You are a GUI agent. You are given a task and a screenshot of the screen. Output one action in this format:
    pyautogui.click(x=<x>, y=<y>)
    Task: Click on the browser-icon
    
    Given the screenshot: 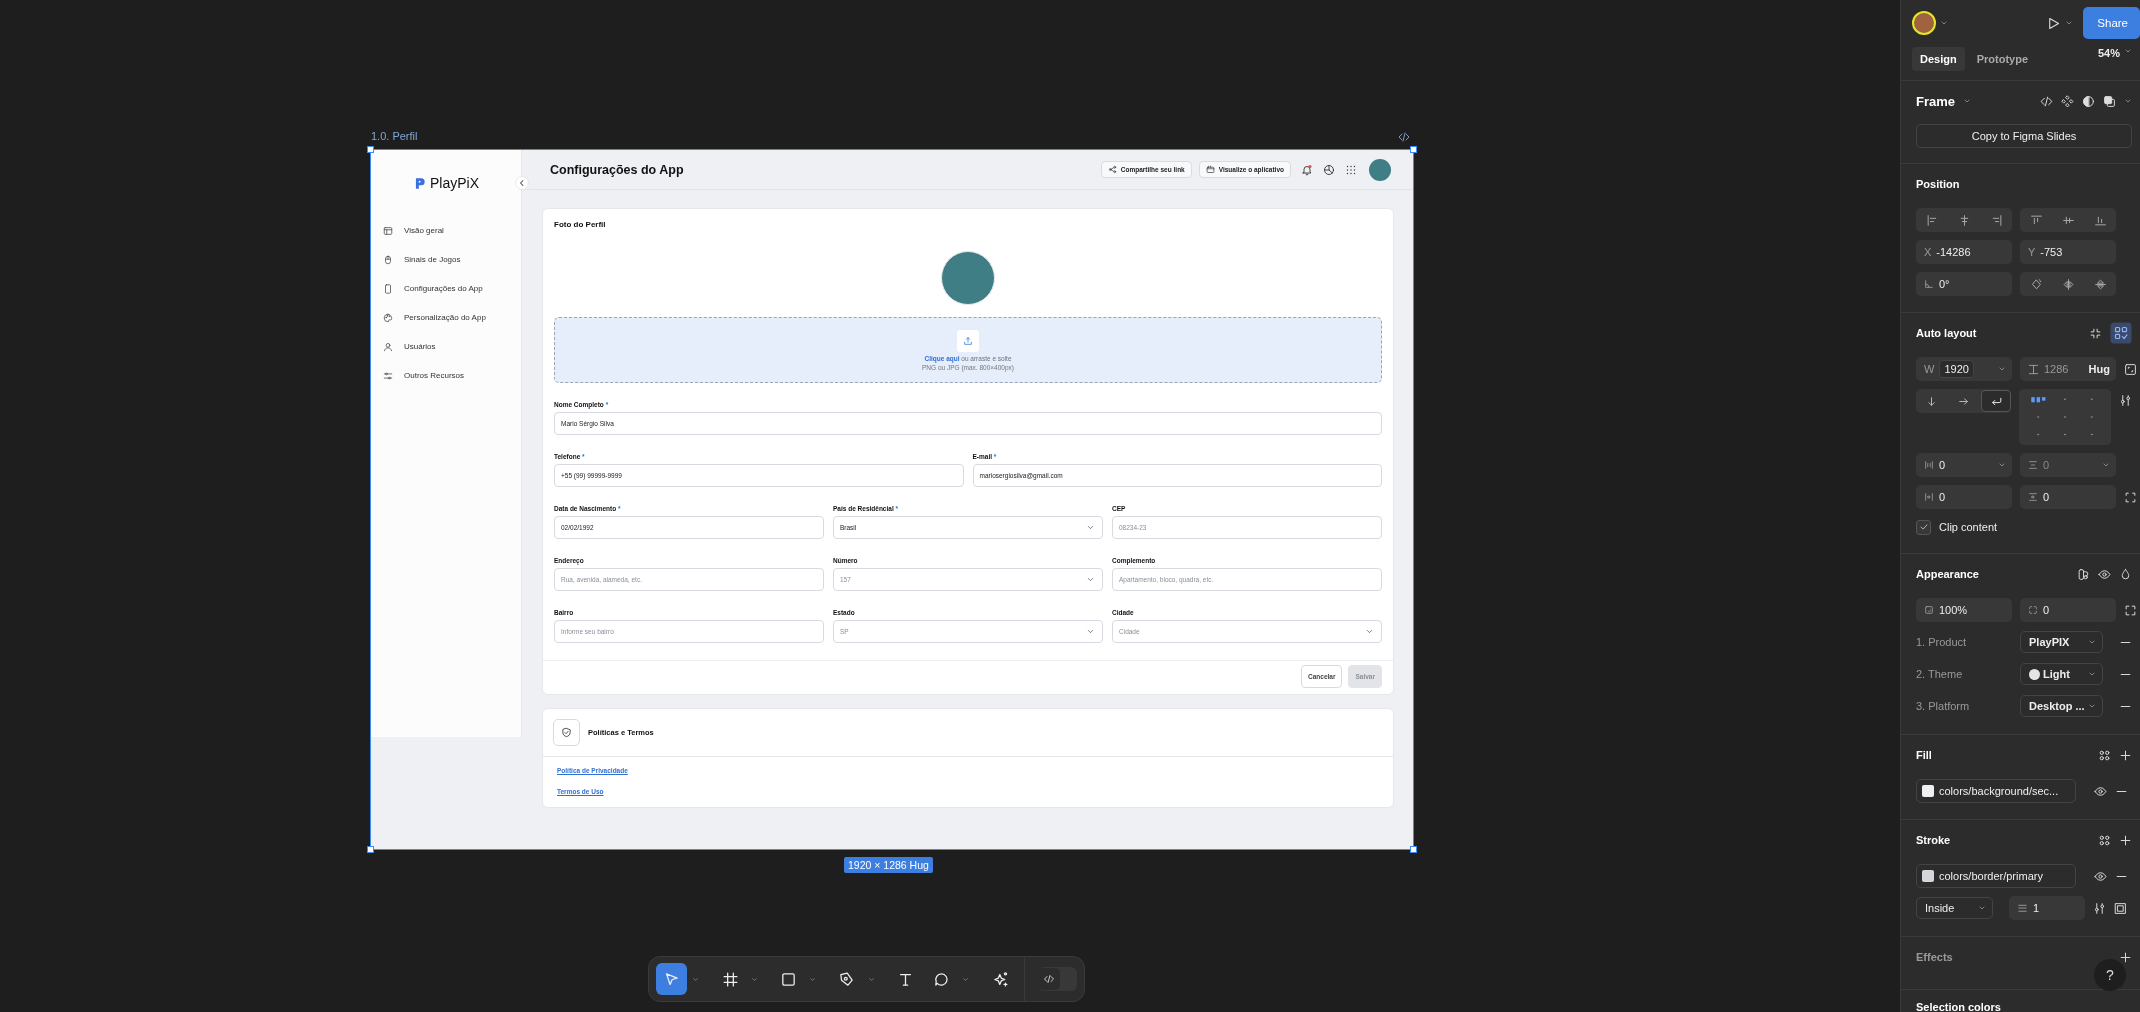 What is the action you would take?
    pyautogui.click(x=1210, y=169)
    